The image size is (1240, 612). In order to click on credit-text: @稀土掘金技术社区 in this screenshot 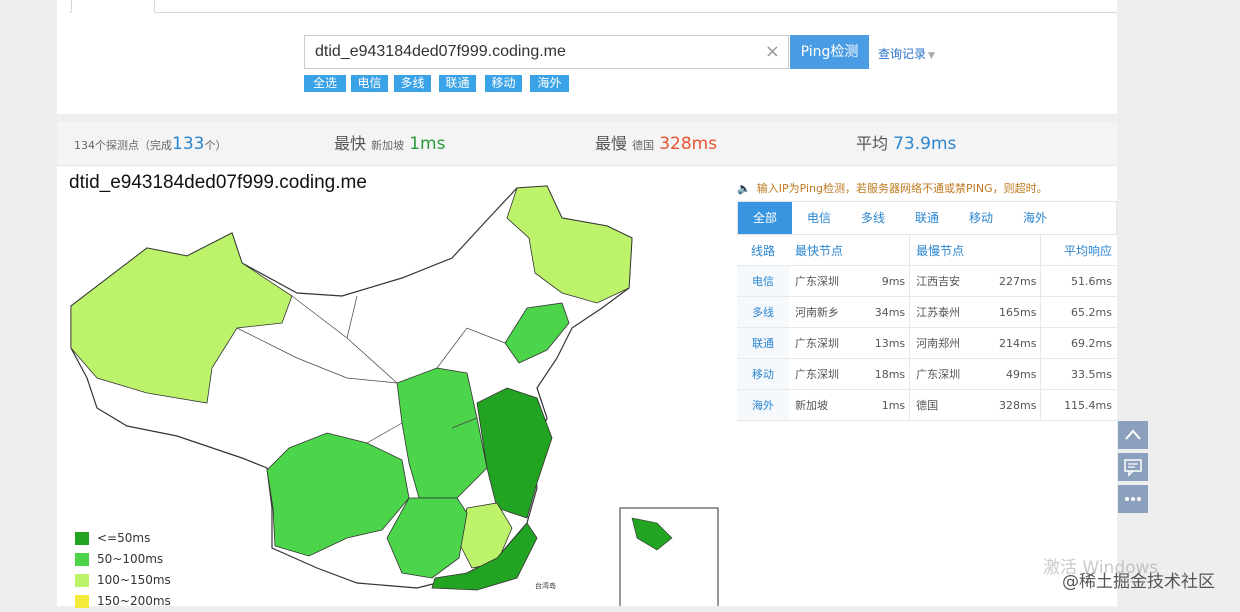, I will do `click(1138, 582)`.